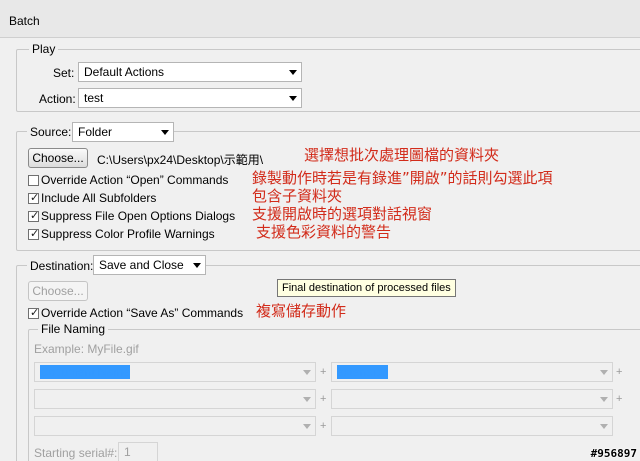  I want to click on set-label: Set:, so click(64, 73).